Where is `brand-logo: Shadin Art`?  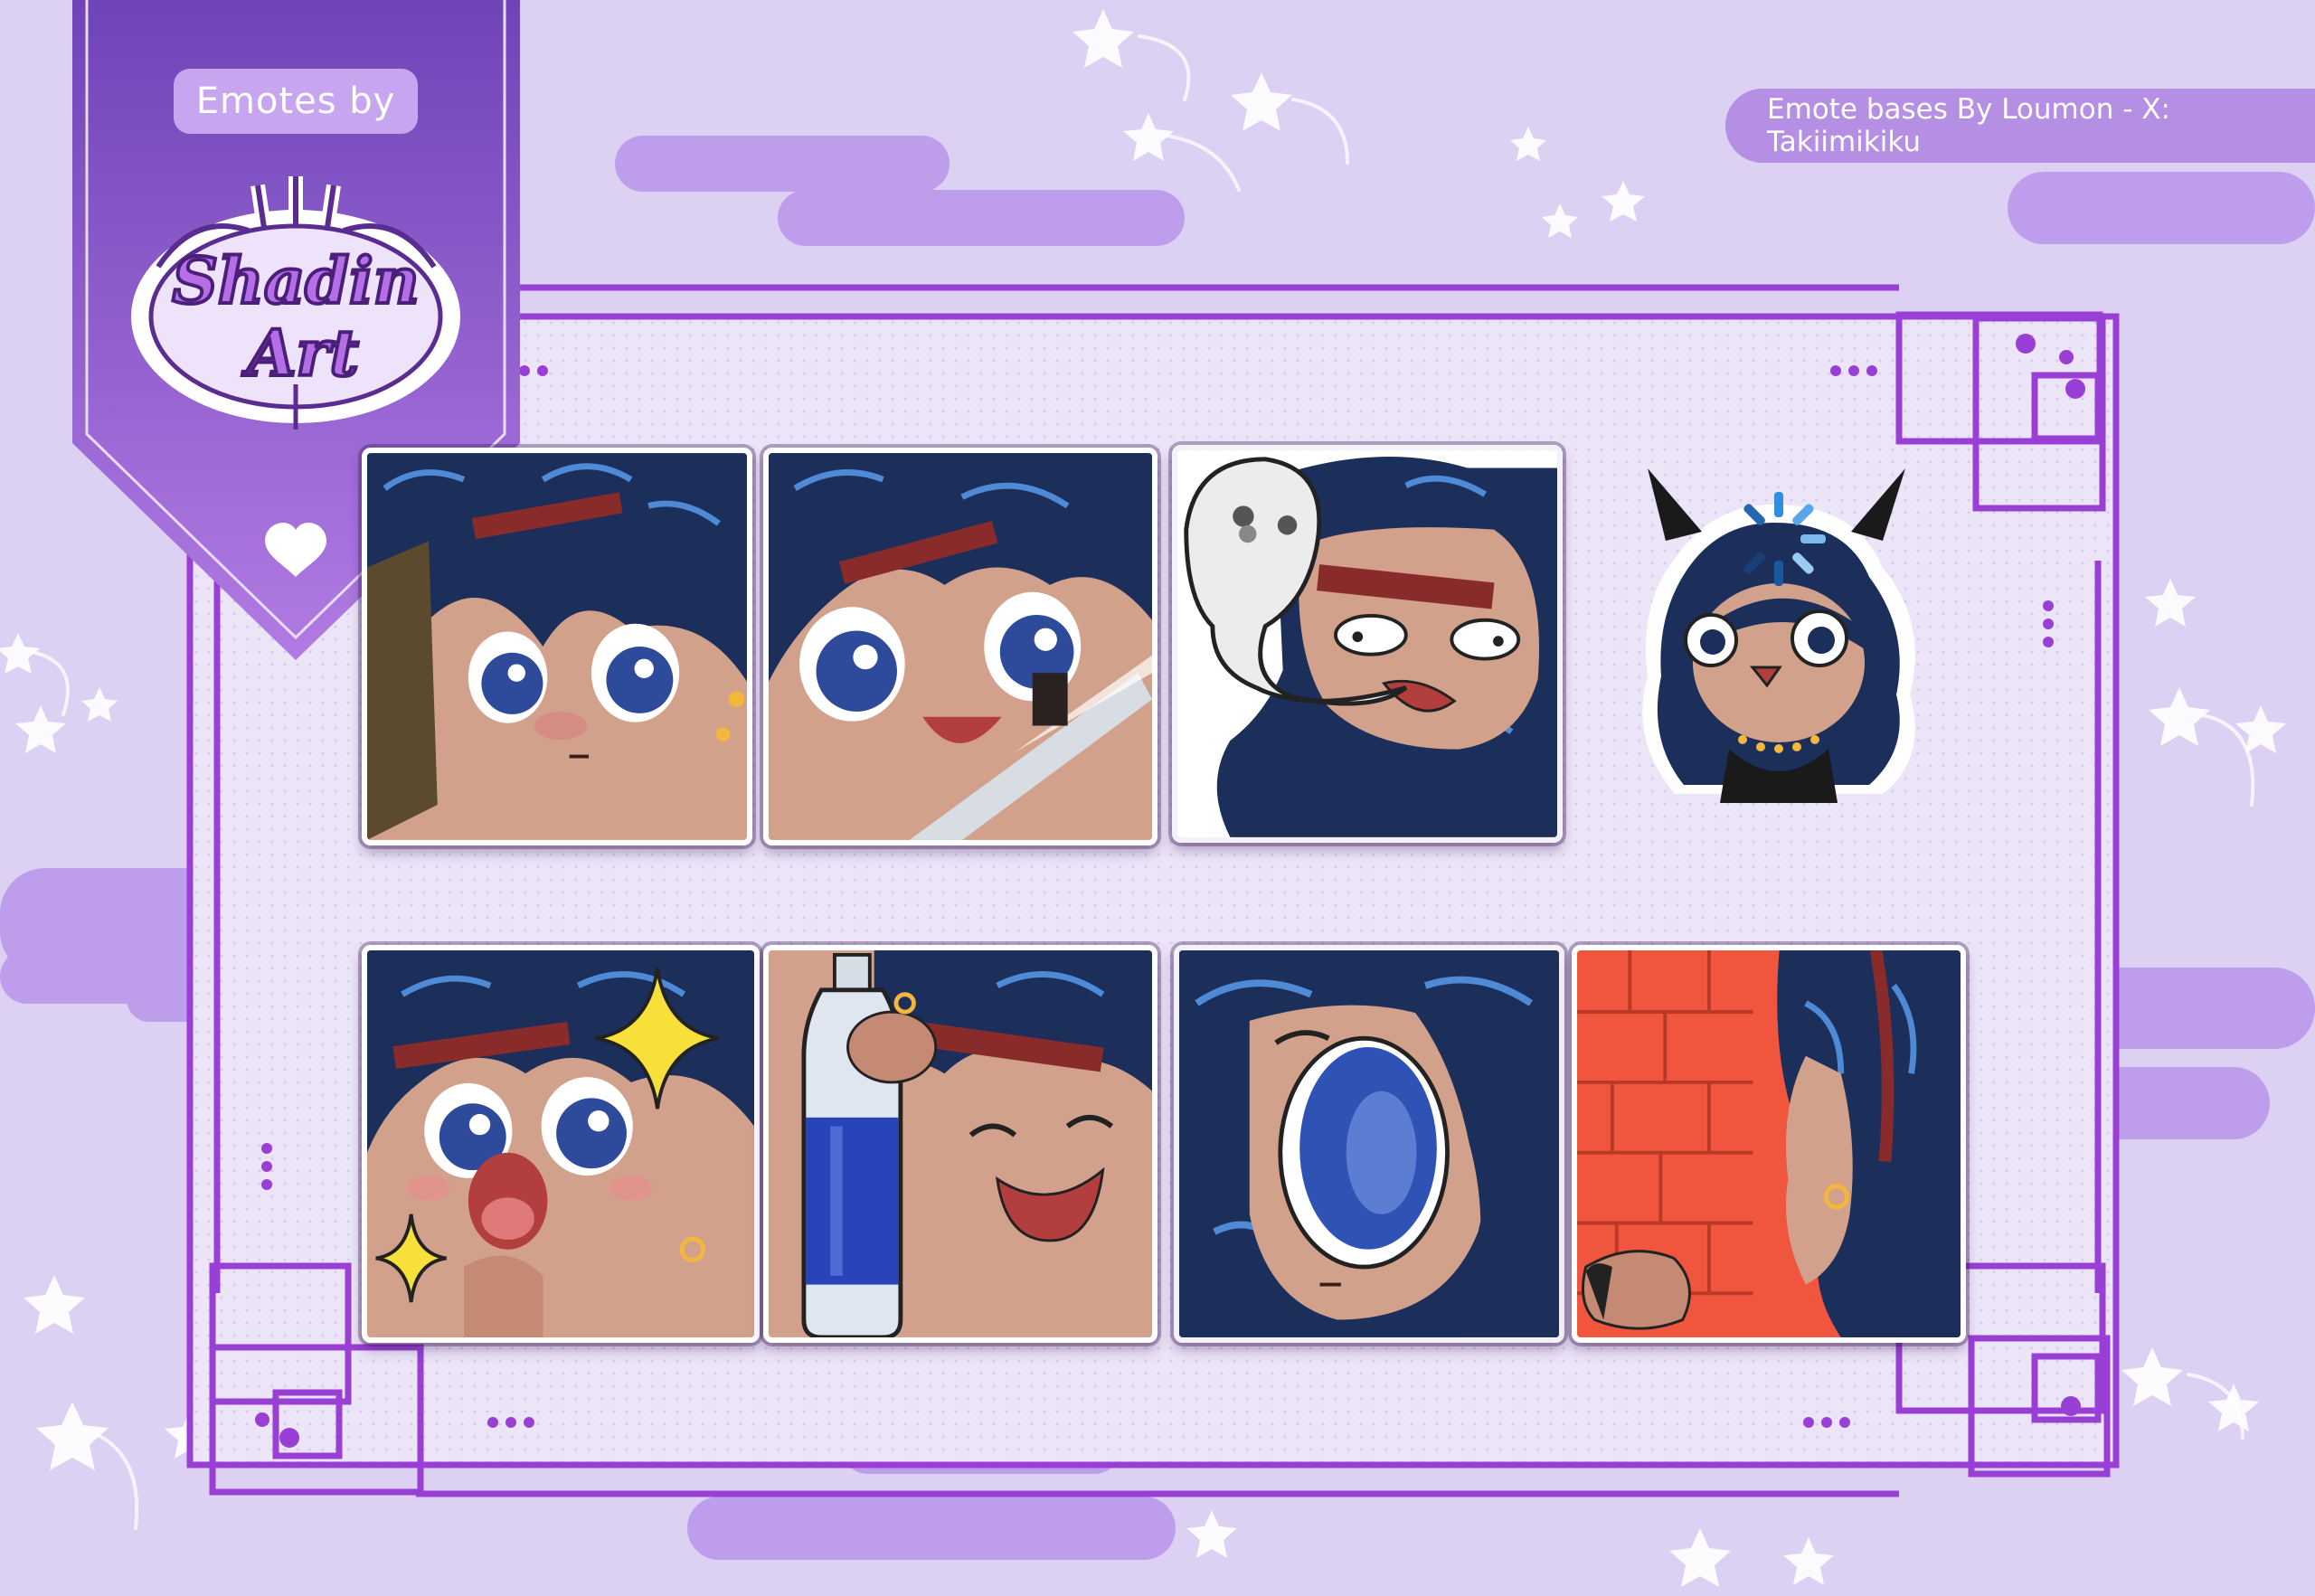
brand-logo: Shadin Art is located at coordinates (295, 303).